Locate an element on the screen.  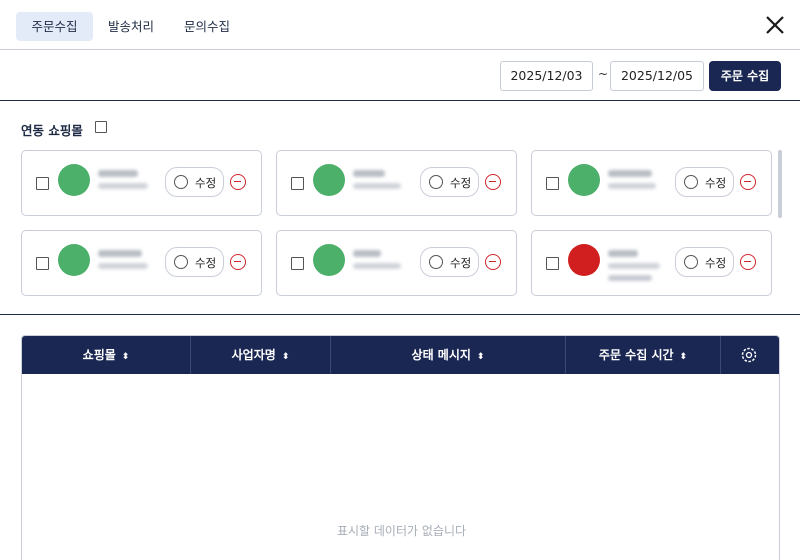
gear-icon is located at coordinates (750, 355).